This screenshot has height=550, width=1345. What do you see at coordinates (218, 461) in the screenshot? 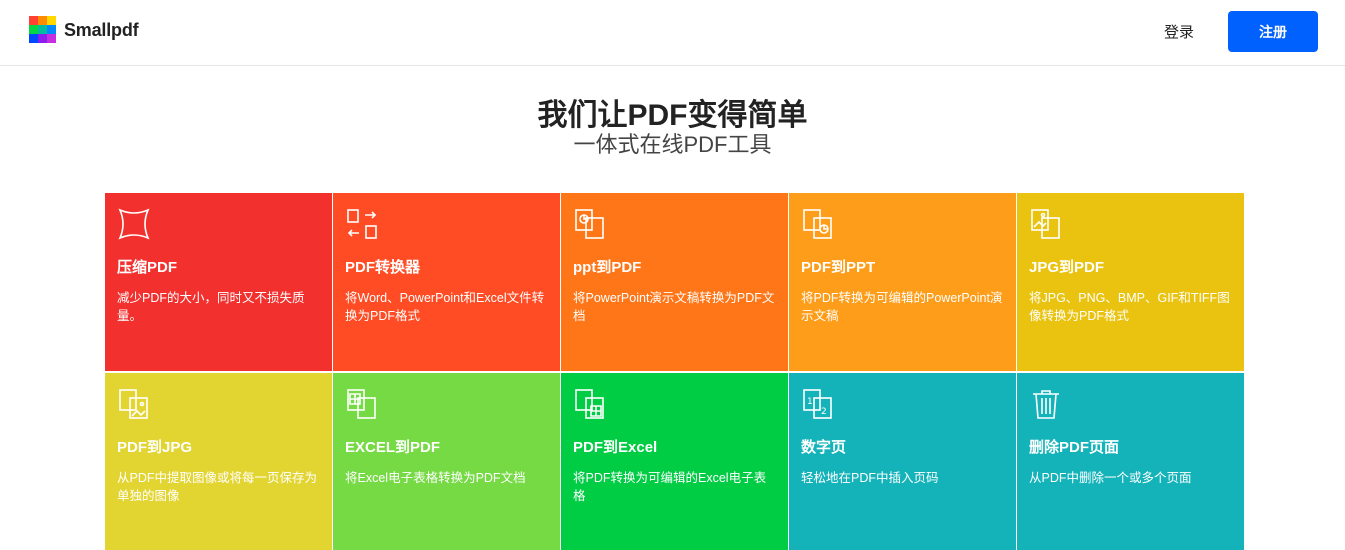
I see `tool-tile: PDF到JPG 从PDF中提取图像或将每一页保存为单独的图像` at bounding box center [218, 461].